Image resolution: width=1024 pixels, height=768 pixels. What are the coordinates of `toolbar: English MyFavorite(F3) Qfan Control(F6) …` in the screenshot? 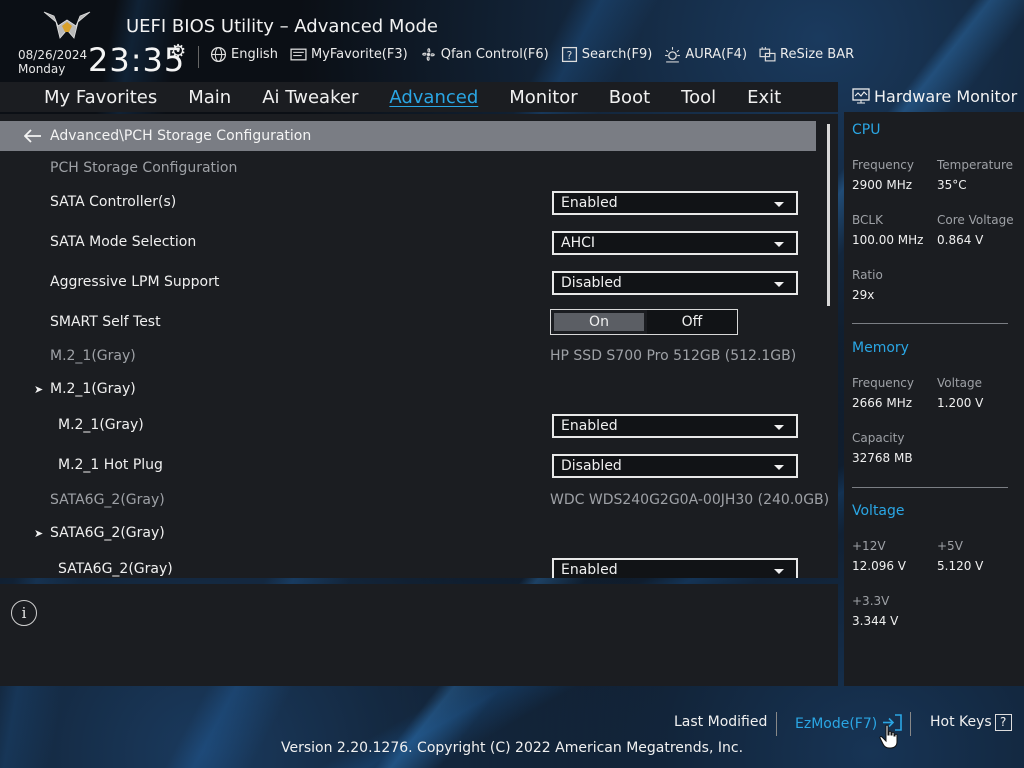 It's located at (532, 54).